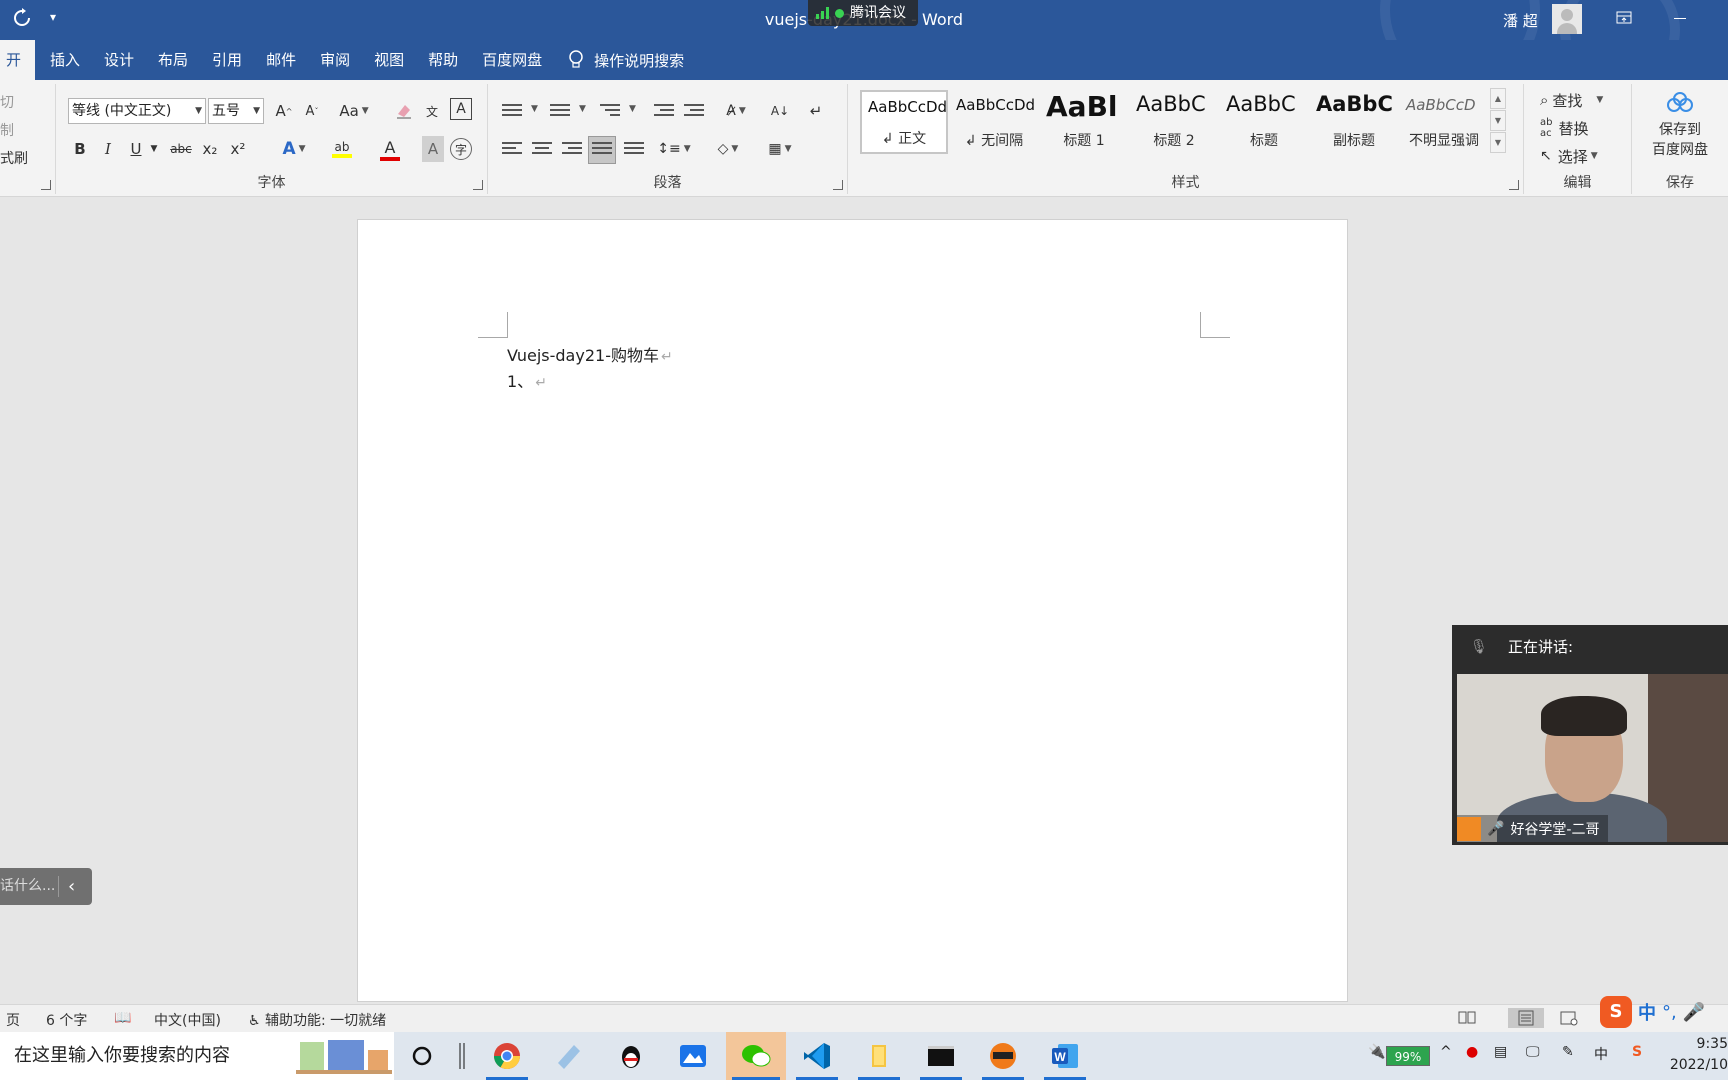  What do you see at coordinates (181, 149) in the screenshot?
I see `strikethrough-button: abc` at bounding box center [181, 149].